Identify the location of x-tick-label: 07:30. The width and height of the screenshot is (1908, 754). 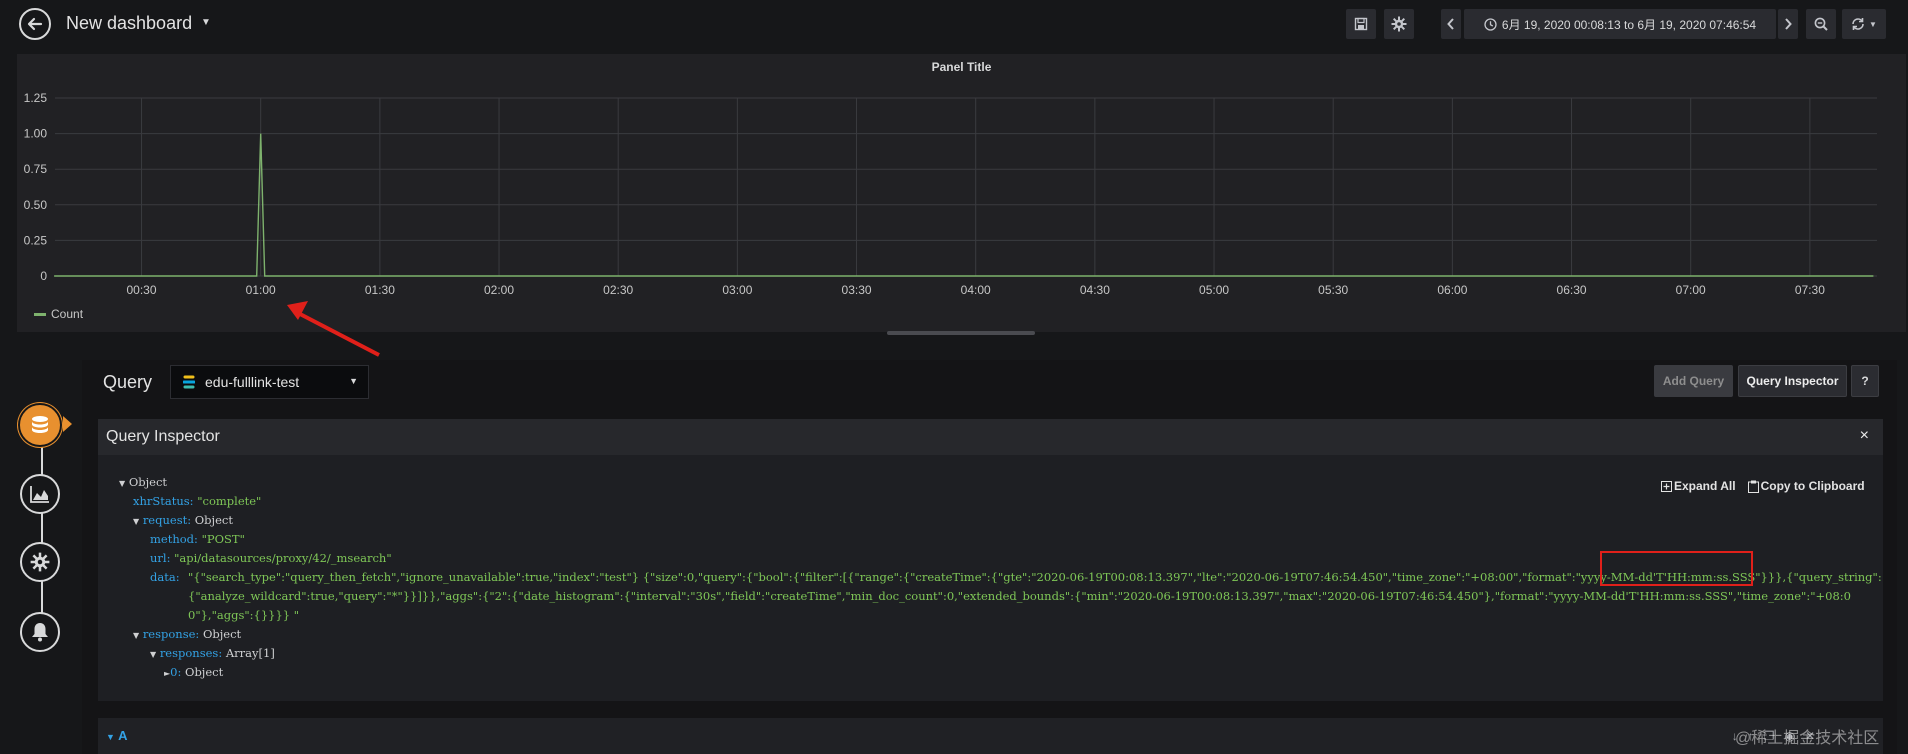
(1810, 288).